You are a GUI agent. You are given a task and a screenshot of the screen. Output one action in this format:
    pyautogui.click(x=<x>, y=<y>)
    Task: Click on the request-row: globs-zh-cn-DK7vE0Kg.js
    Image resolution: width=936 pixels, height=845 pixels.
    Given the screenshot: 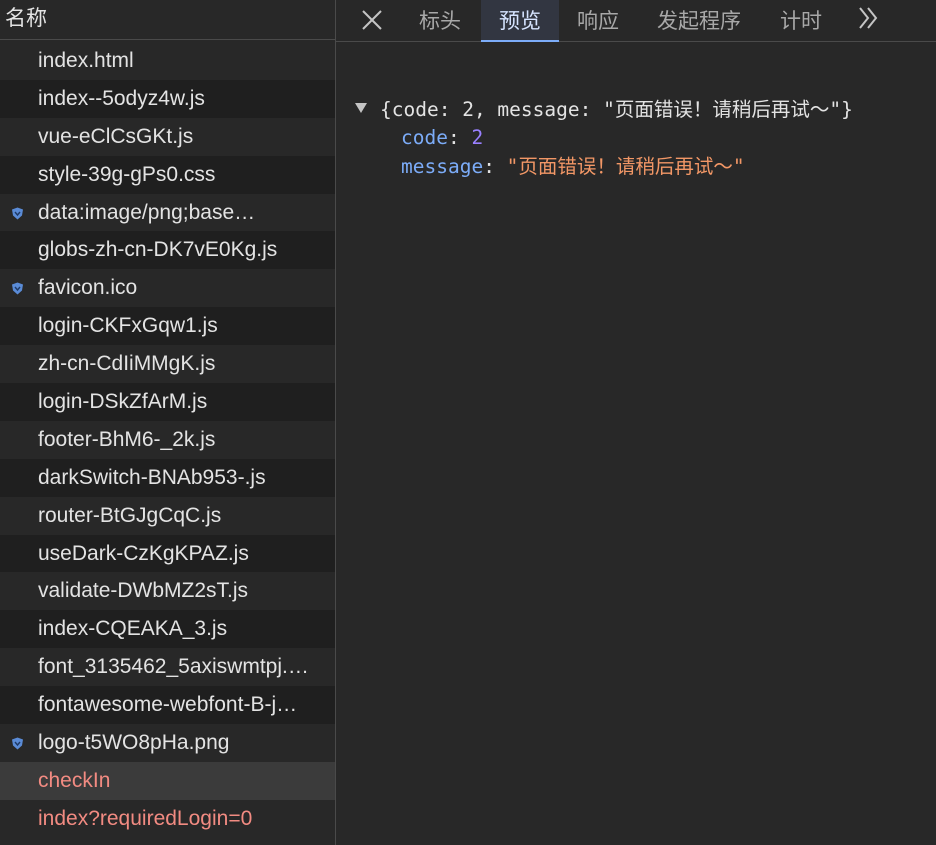 What is the action you would take?
    pyautogui.click(x=167, y=250)
    